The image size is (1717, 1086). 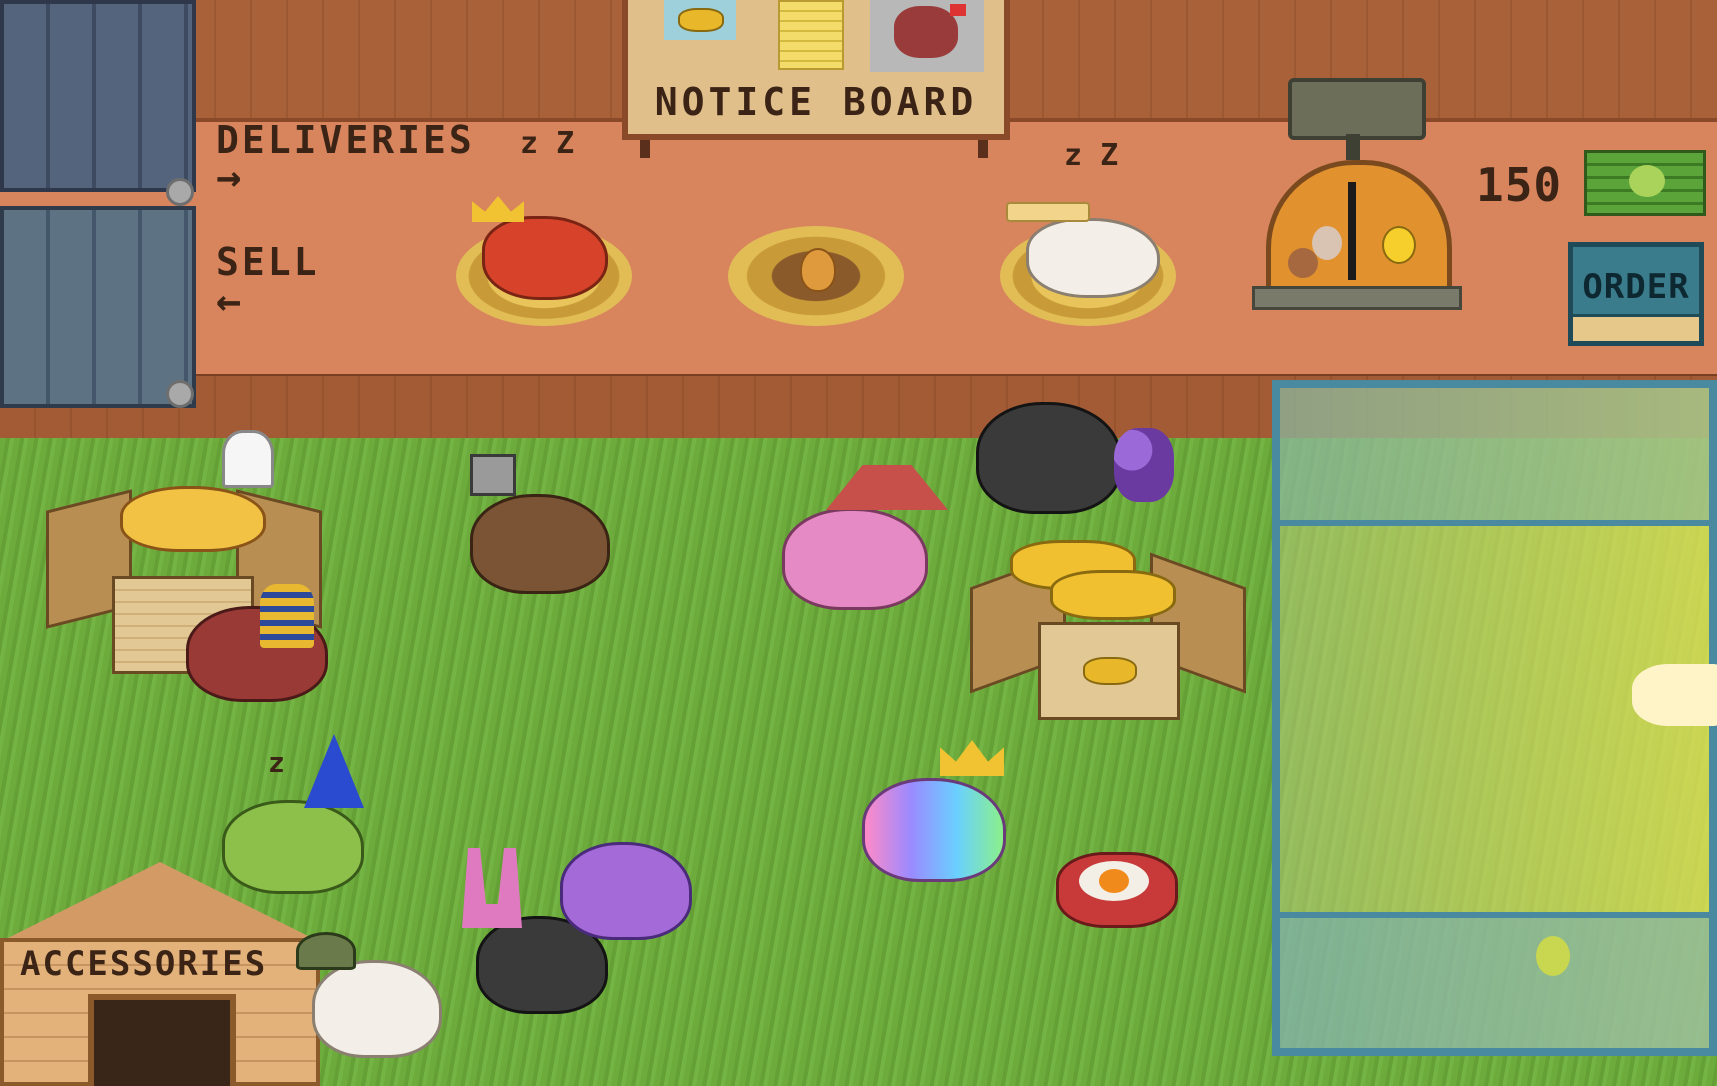 What do you see at coordinates (1048, 212) in the screenshot?
I see `straw-hat-icon` at bounding box center [1048, 212].